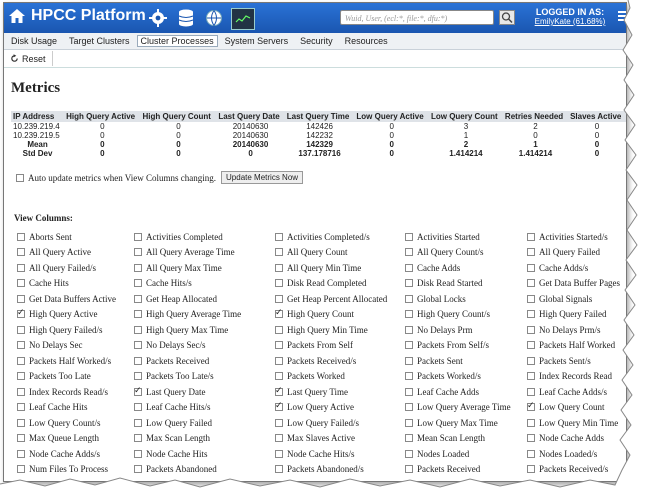 The width and height of the screenshot is (648, 490). What do you see at coordinates (158, 18) in the screenshot?
I see `gear-icon` at bounding box center [158, 18].